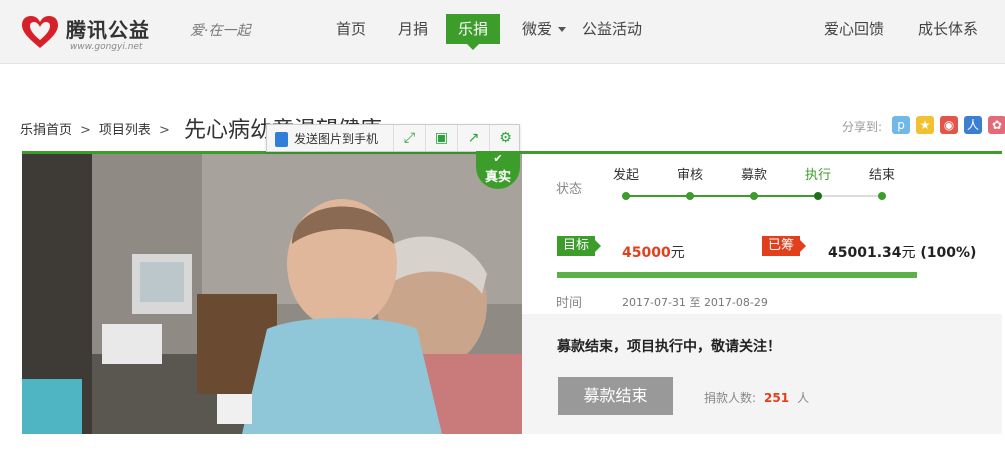  I want to click on status-label: 状态, so click(569, 189).